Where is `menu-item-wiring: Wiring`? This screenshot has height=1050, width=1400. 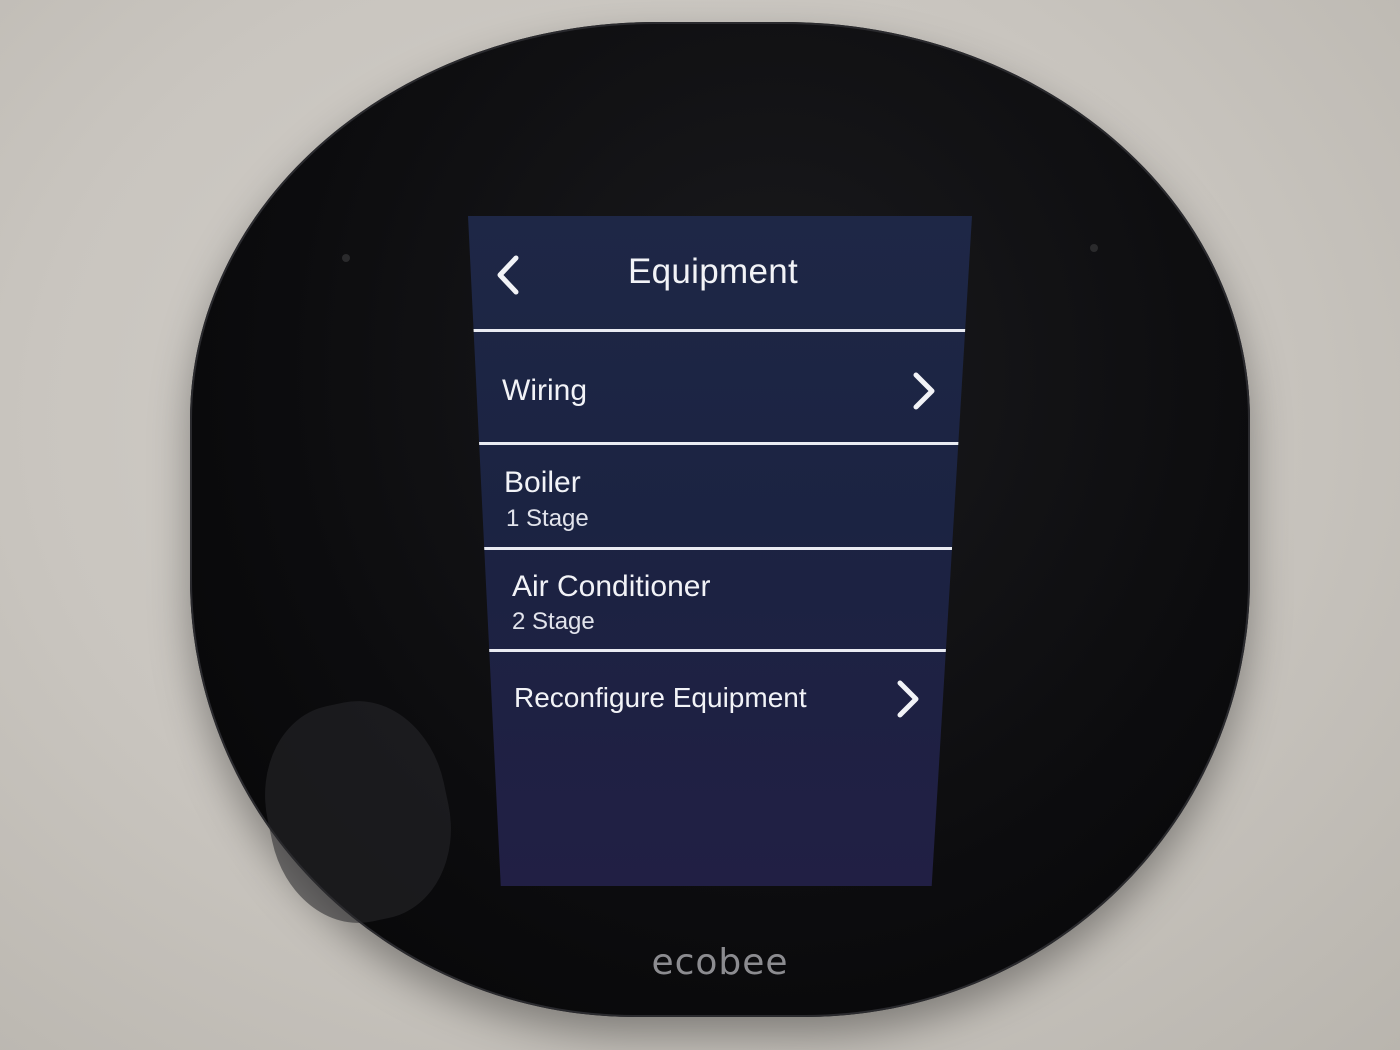 menu-item-wiring: Wiring is located at coordinates (720, 388).